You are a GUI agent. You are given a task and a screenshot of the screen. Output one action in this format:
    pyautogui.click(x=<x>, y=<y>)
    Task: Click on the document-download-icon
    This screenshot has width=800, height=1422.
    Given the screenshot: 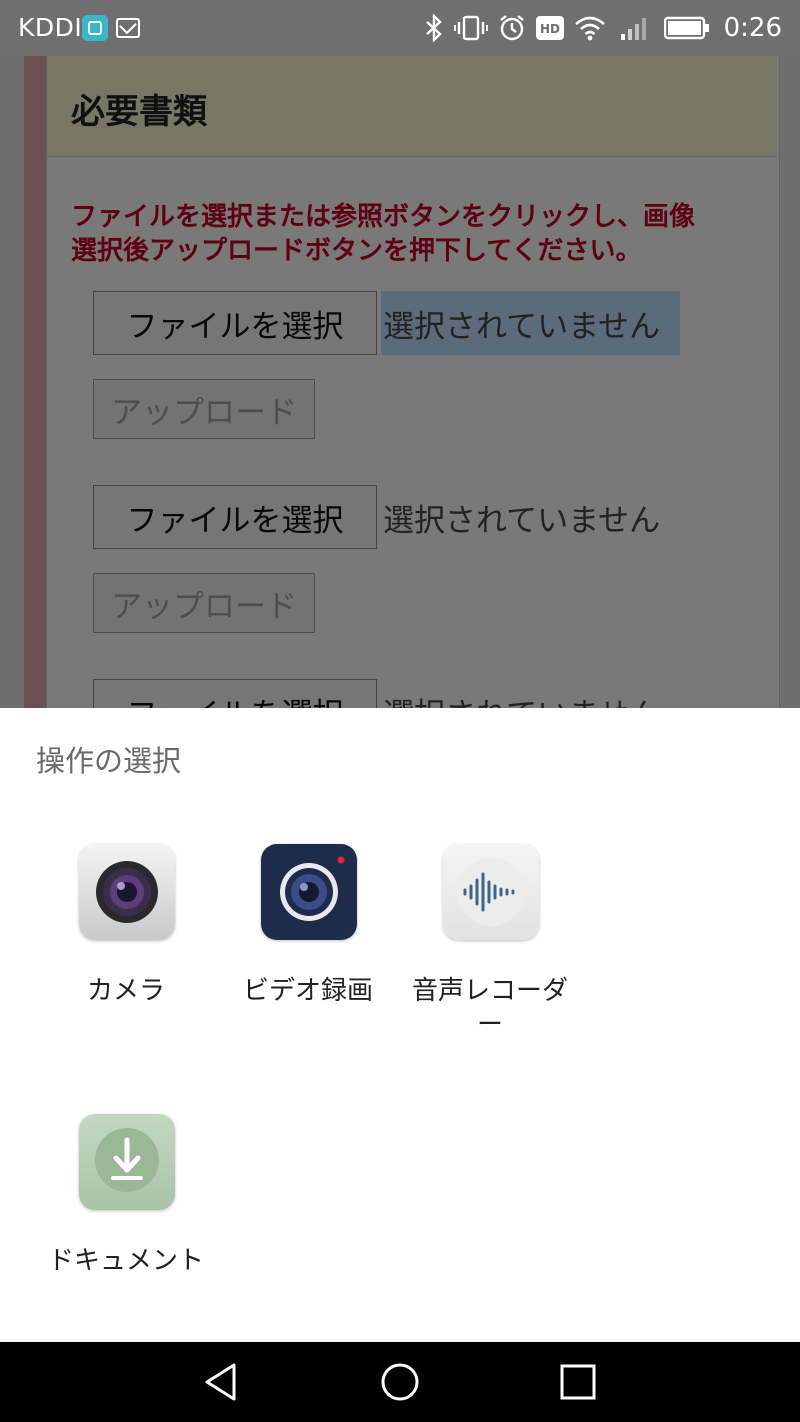 What is the action you would take?
    pyautogui.click(x=127, y=1162)
    